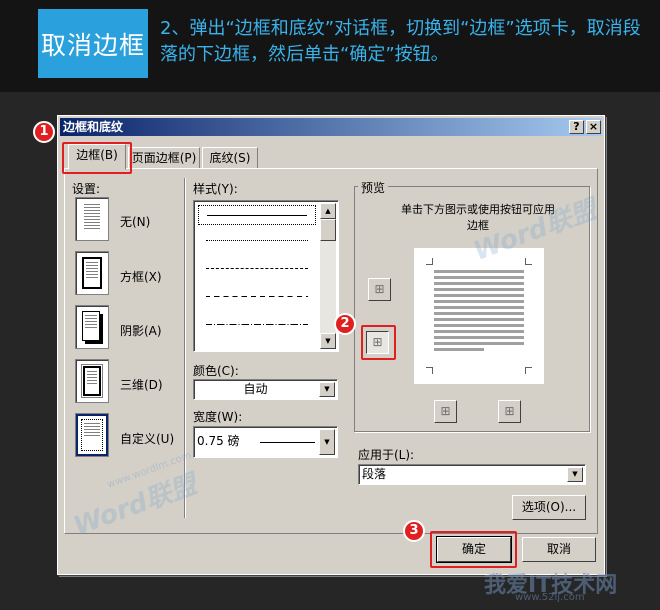 Image resolution: width=660 pixels, height=610 pixels. Describe the element at coordinates (218, 441) in the screenshot. I see `width-value: 0.75 磅` at that location.